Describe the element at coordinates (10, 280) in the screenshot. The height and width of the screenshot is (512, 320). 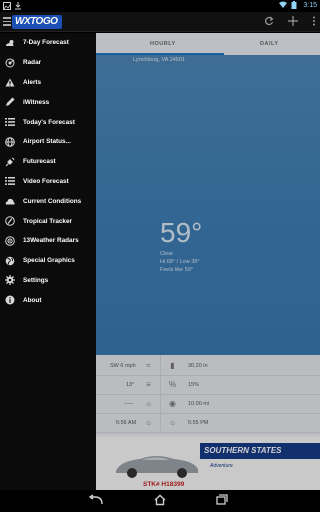
I see `gear-icon` at that location.